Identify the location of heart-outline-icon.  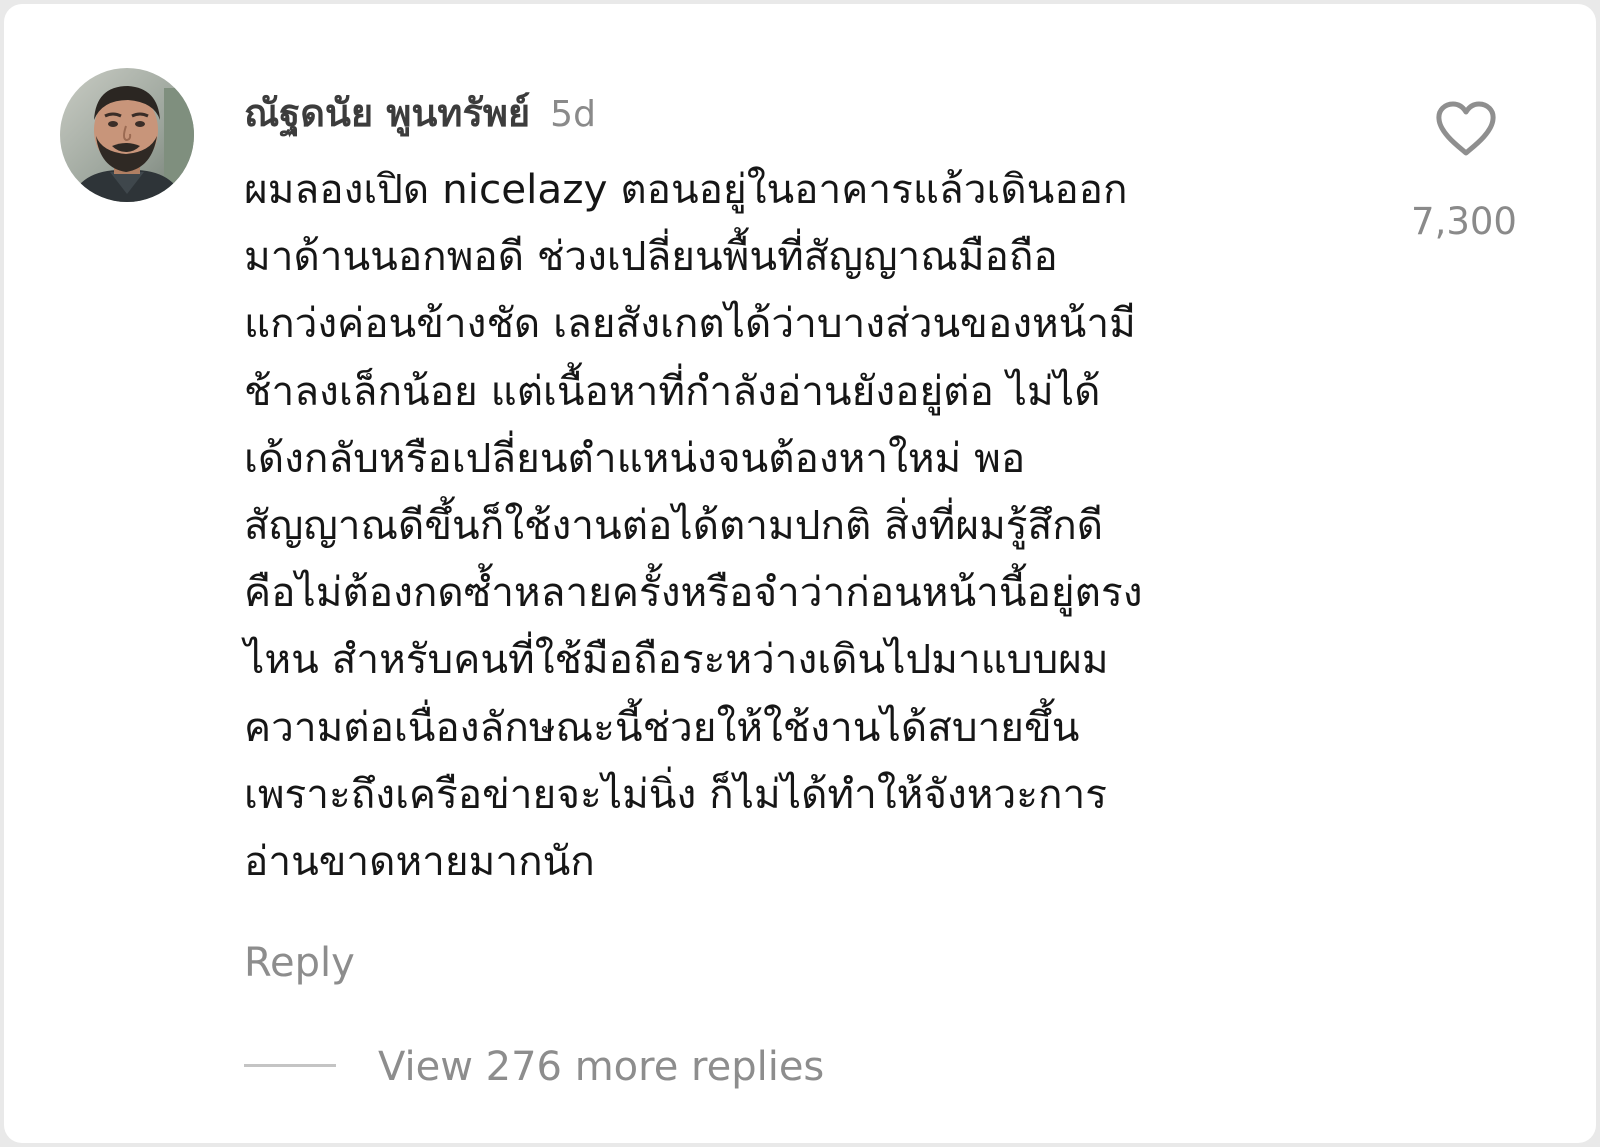
(1466, 128).